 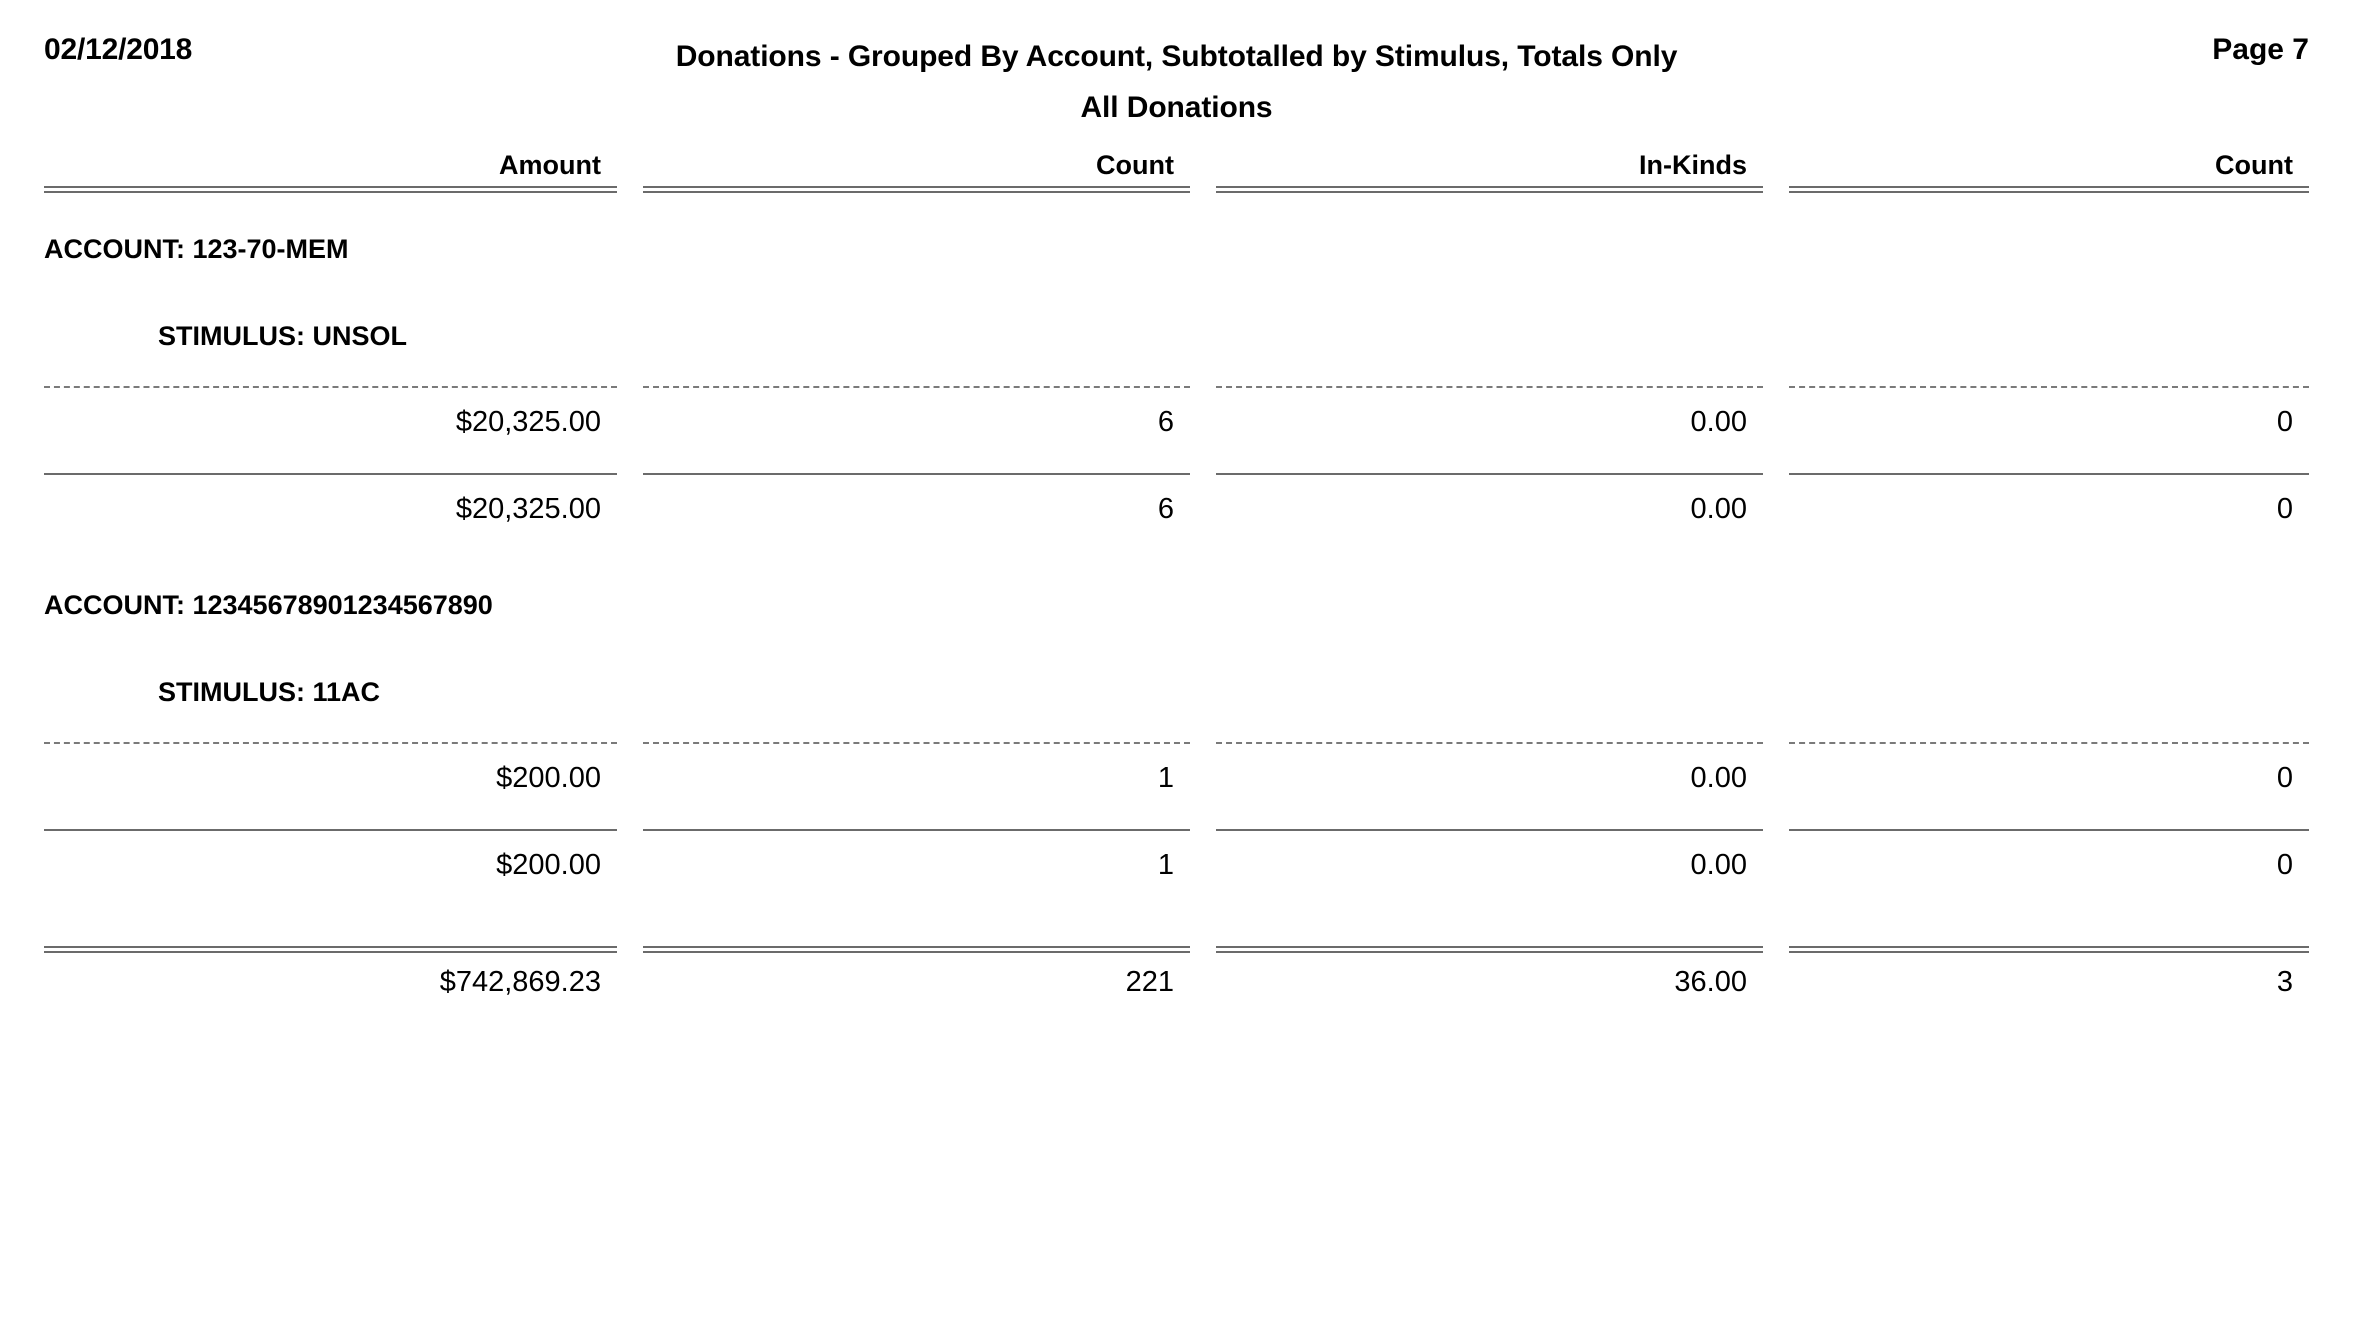 What do you see at coordinates (1710, 982) in the screenshot?
I see `cell-in-kinds: 36.00` at bounding box center [1710, 982].